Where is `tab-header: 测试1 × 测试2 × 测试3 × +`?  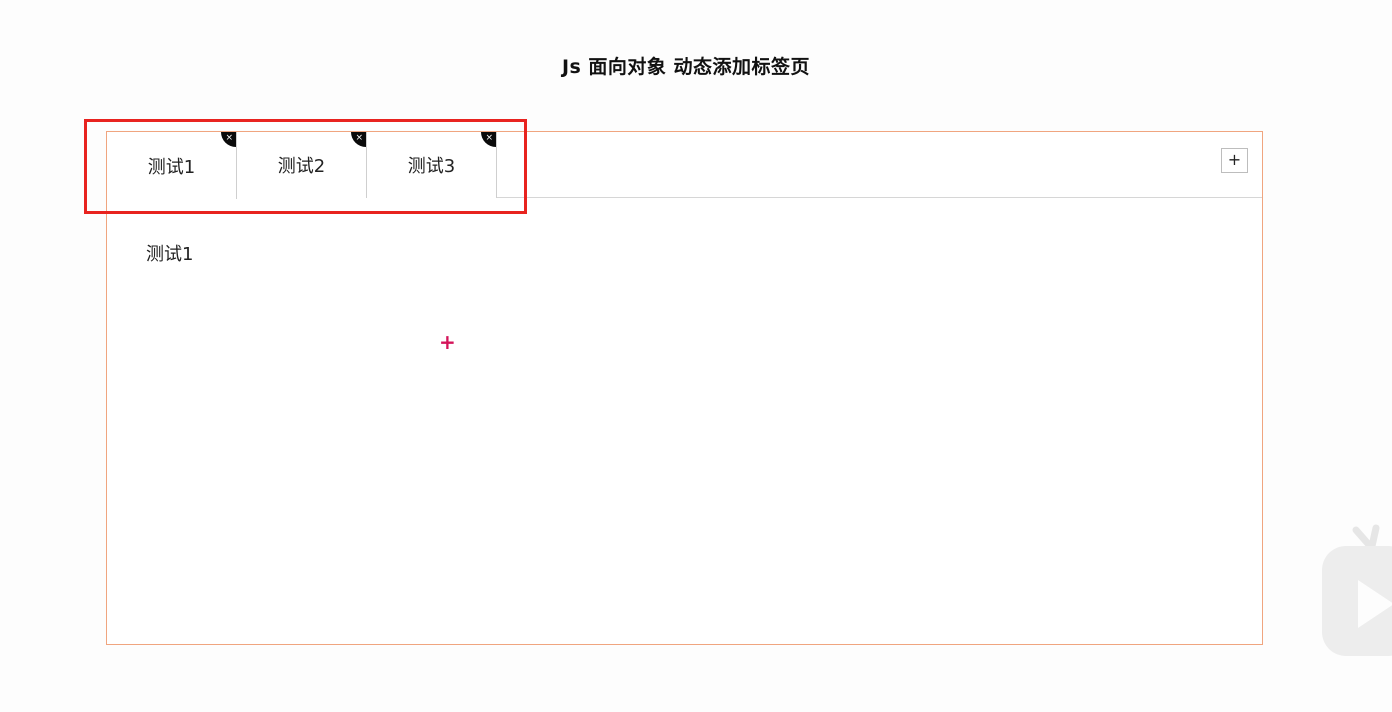 tab-header: 测试1 × 测试2 × 测试3 × + is located at coordinates (684, 165).